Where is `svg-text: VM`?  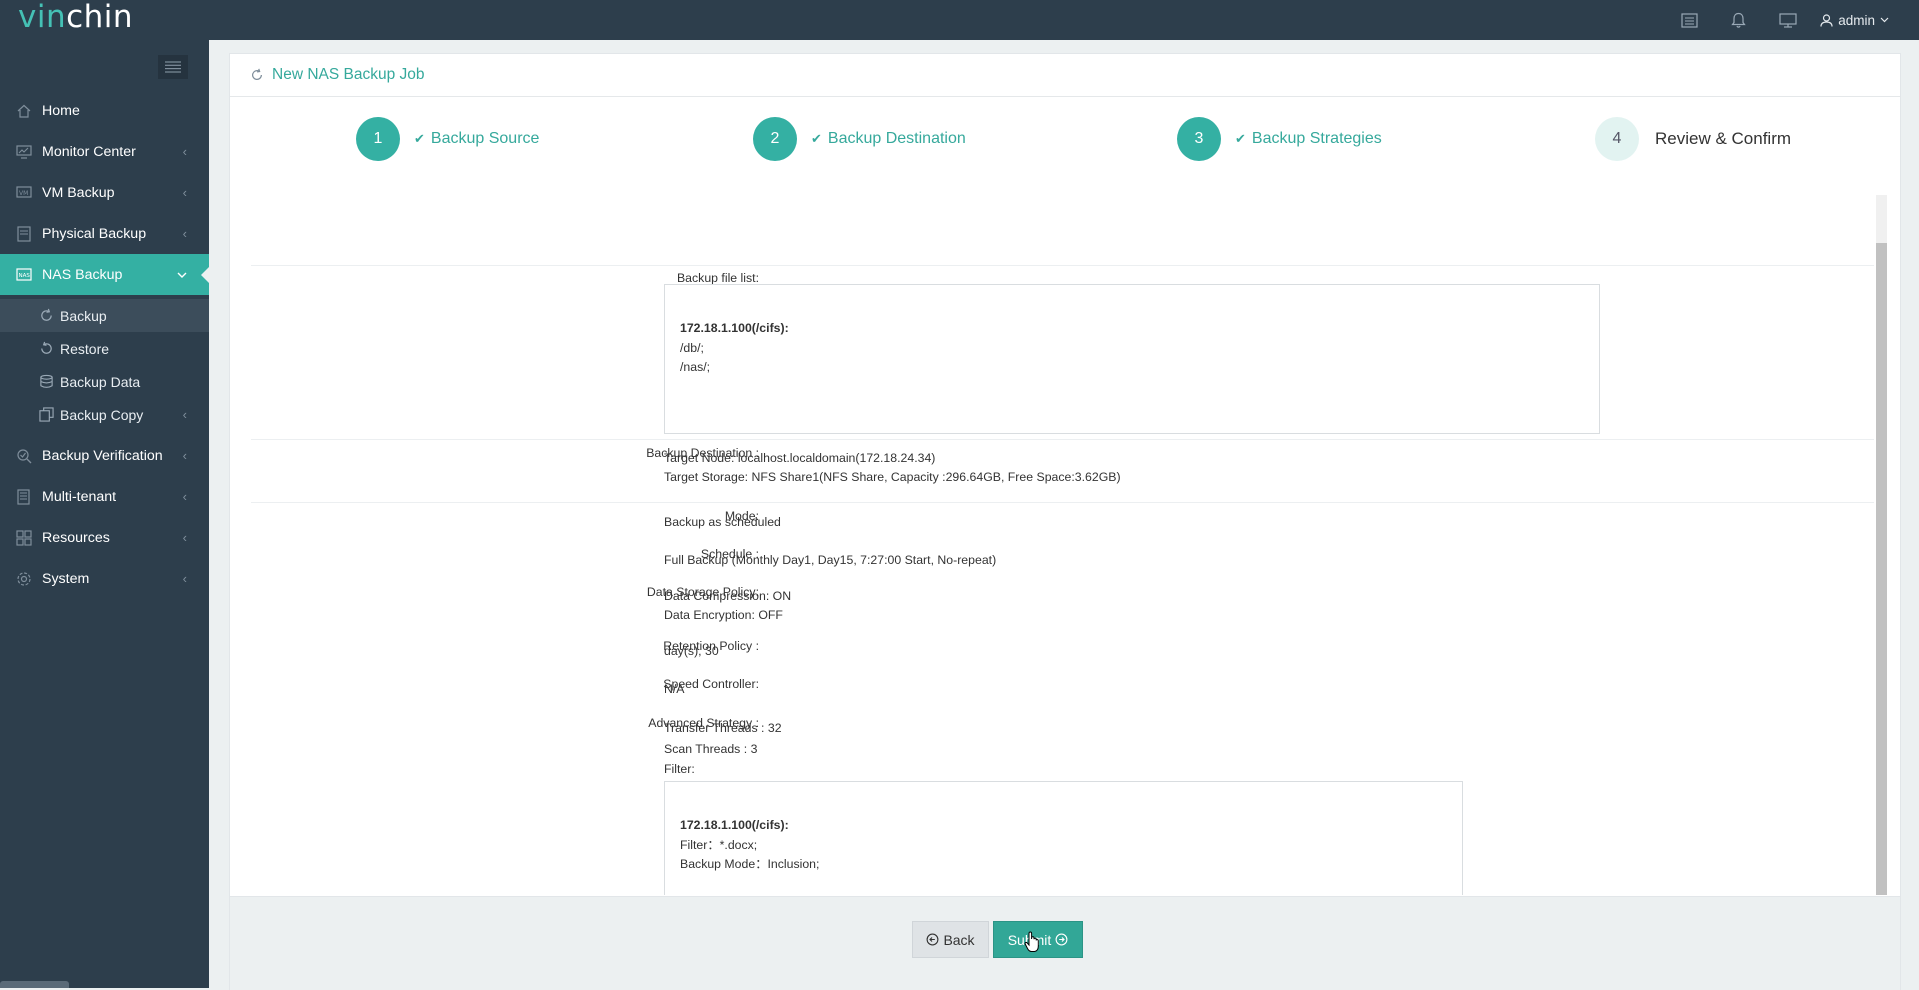
svg-text: VM is located at coordinates (23, 193).